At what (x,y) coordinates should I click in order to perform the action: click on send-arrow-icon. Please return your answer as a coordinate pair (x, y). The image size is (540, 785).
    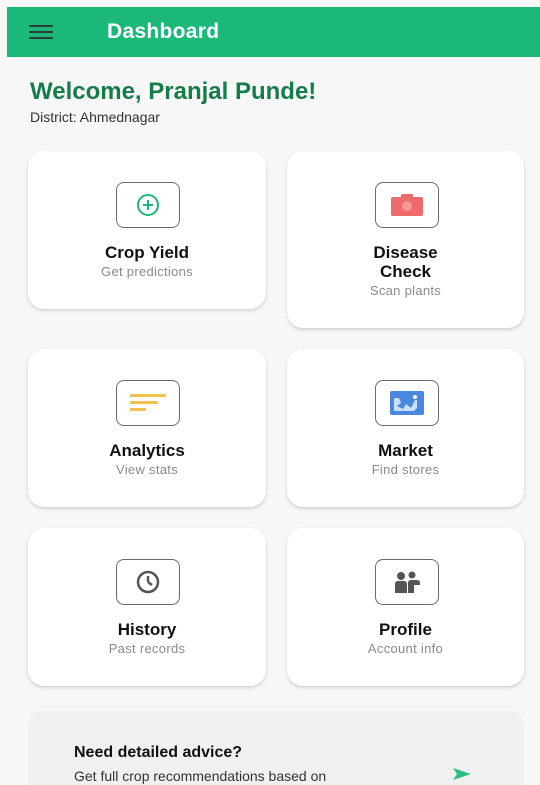
    Looking at the image, I should click on (462, 774).